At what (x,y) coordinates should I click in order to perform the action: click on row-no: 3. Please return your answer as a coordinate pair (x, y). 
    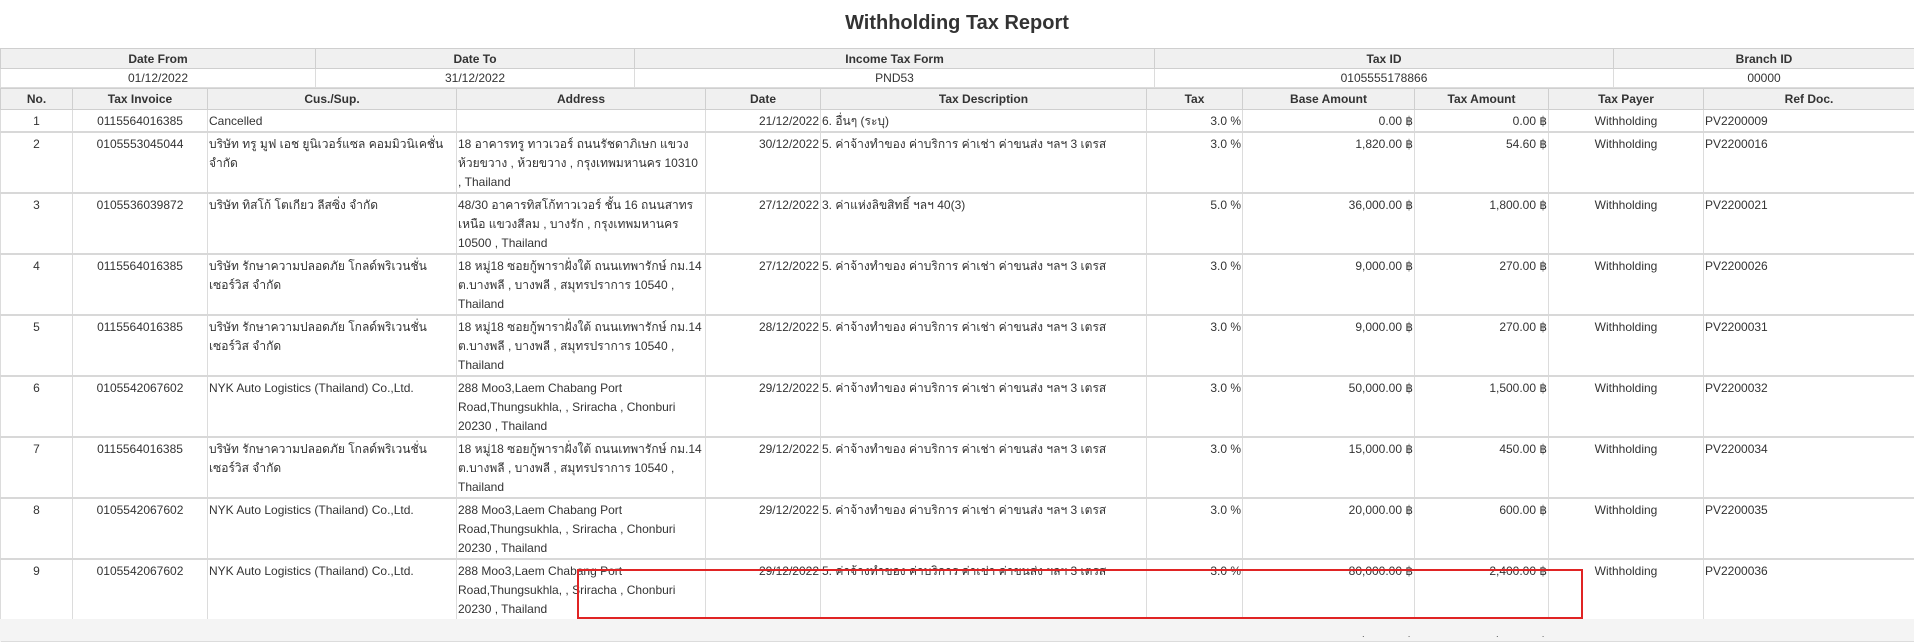
    Looking at the image, I should click on (37, 223).